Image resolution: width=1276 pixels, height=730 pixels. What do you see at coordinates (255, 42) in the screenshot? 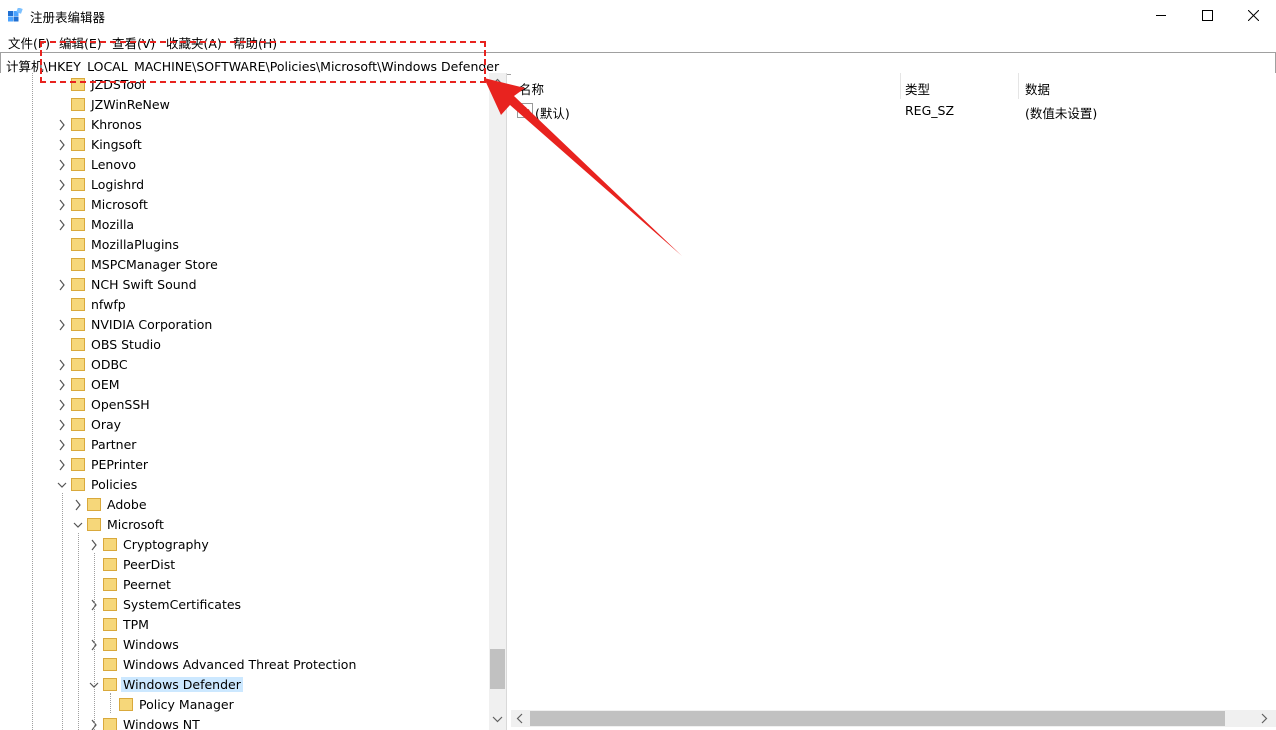
I see `menu-help: 帮助(H)` at bounding box center [255, 42].